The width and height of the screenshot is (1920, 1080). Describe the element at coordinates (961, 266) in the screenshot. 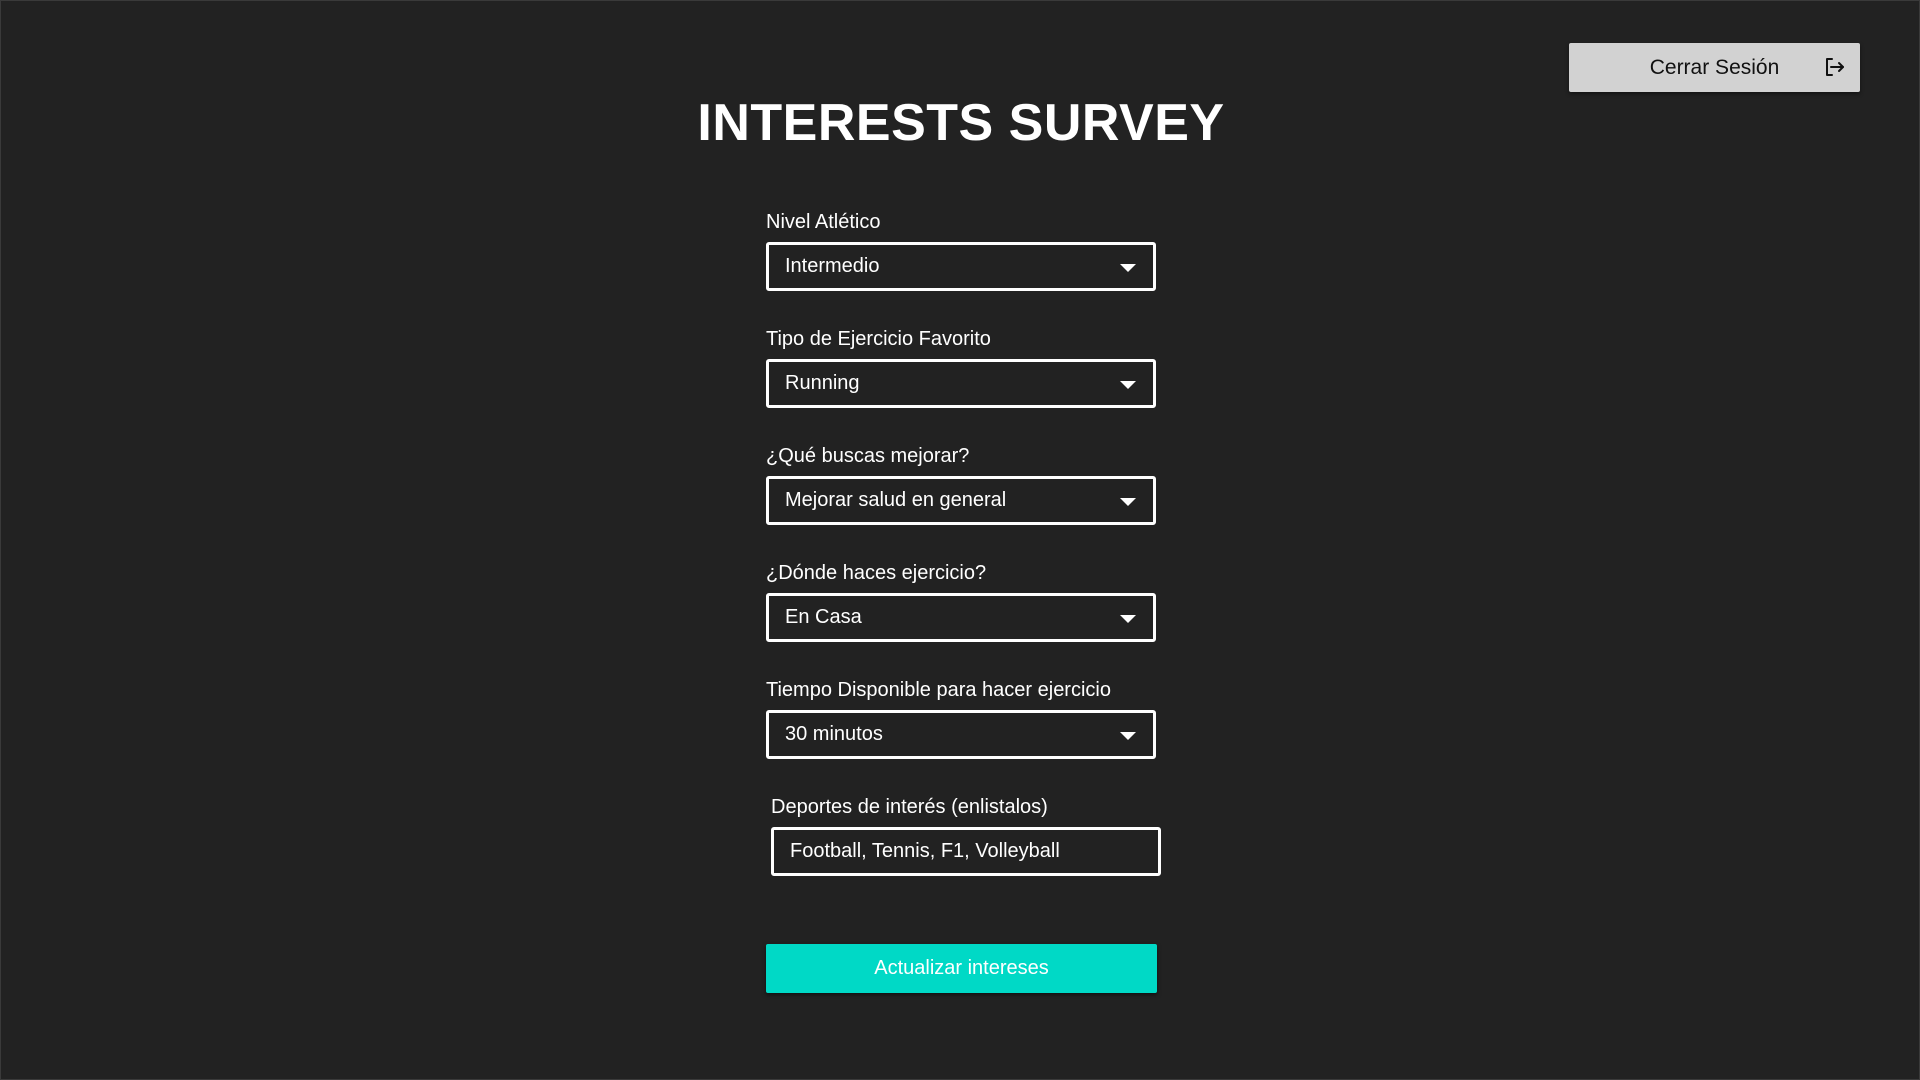

I see `athletic-level-select: Intermedio` at that location.